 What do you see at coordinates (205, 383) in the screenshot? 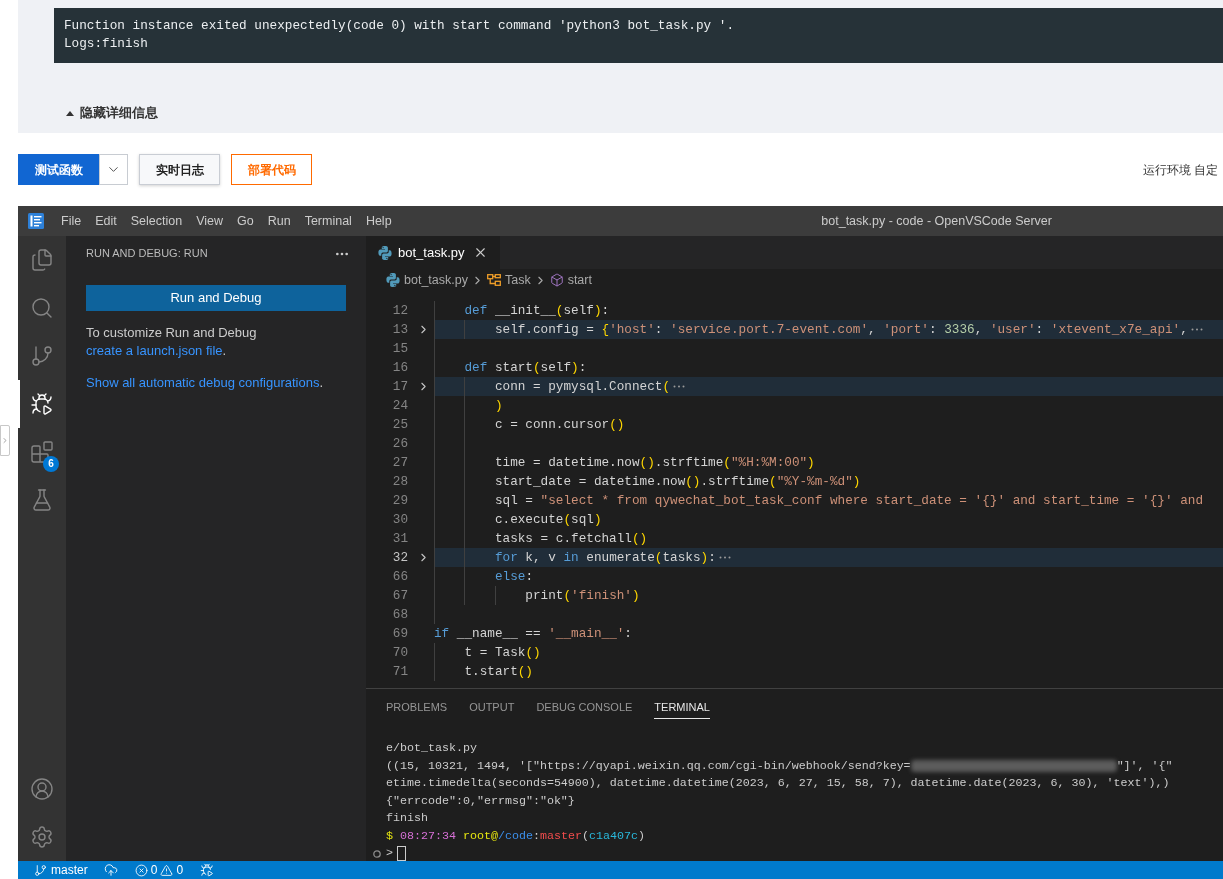
I see `show-configurations-text: Show all automatic debug configurations.` at bounding box center [205, 383].